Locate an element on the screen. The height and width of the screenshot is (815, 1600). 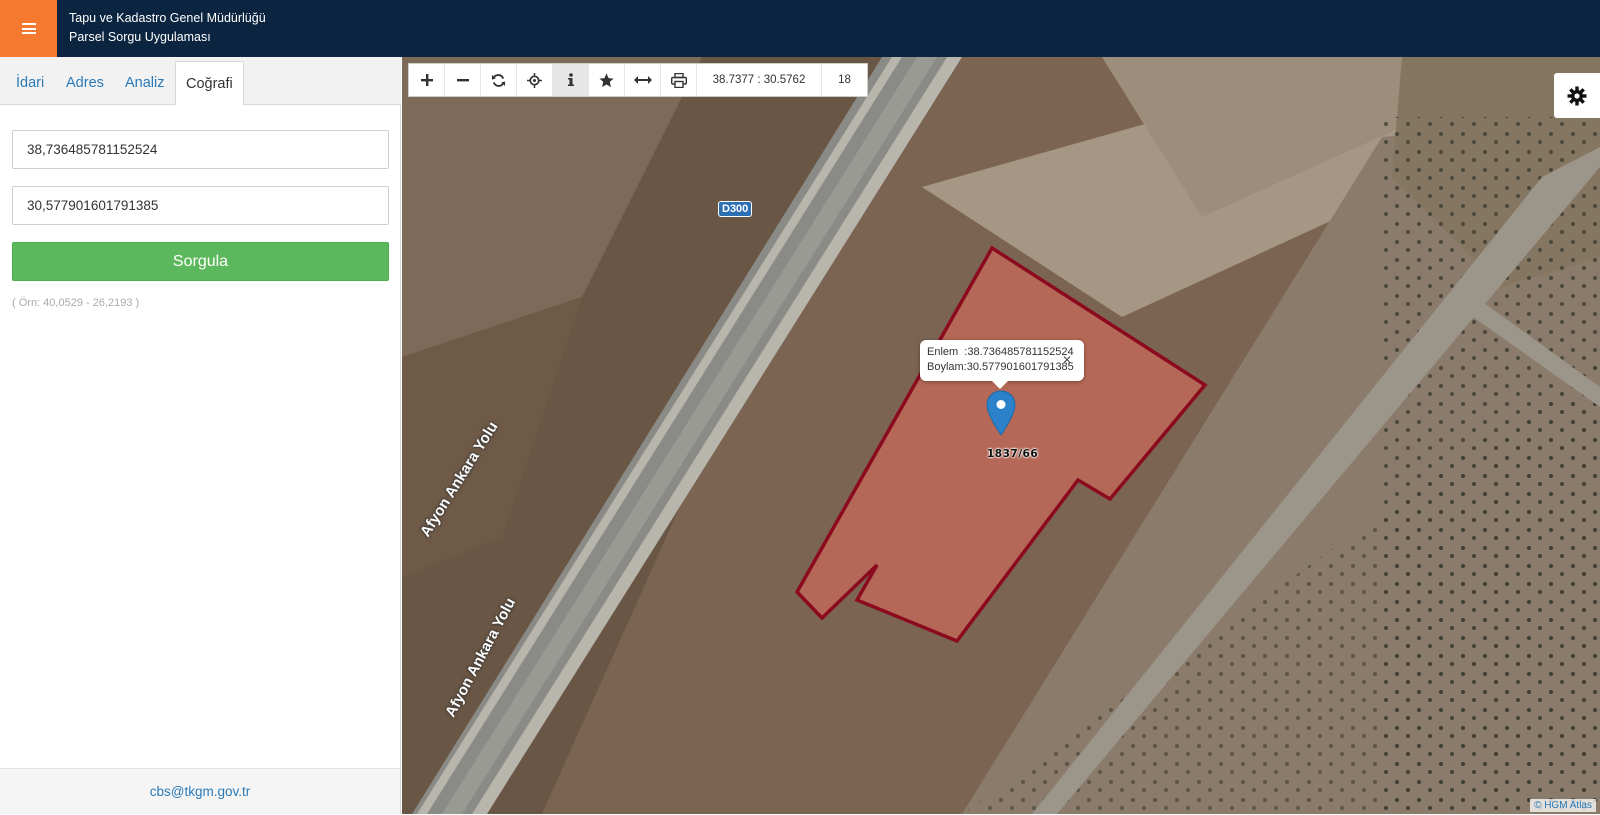
road-badge: D300 is located at coordinates (735, 209).